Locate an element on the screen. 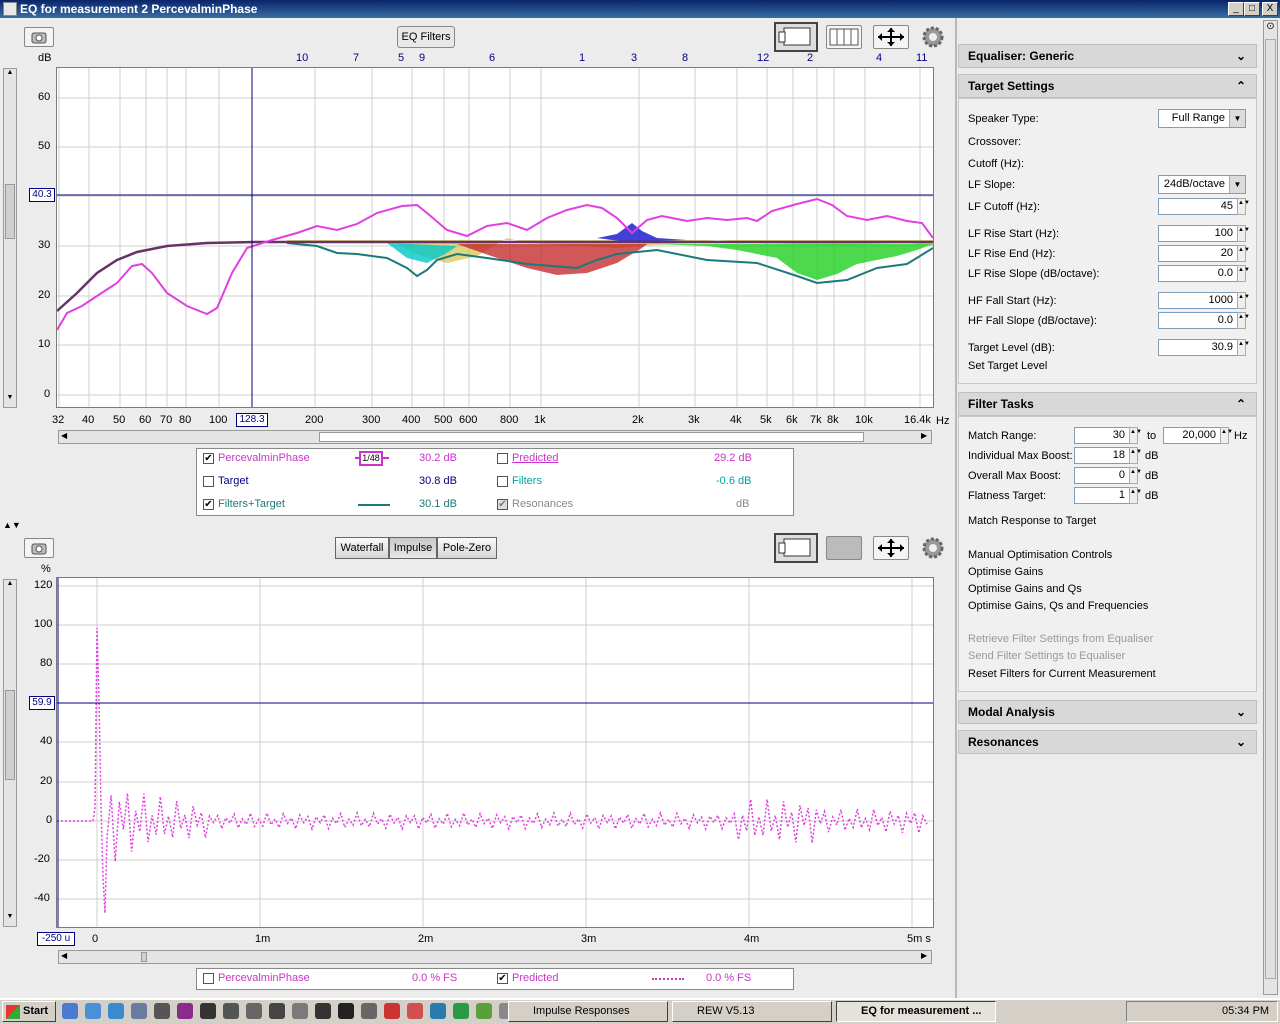  filter-tasks-header: Filter Tasks ⌃ is located at coordinates (1107, 404).